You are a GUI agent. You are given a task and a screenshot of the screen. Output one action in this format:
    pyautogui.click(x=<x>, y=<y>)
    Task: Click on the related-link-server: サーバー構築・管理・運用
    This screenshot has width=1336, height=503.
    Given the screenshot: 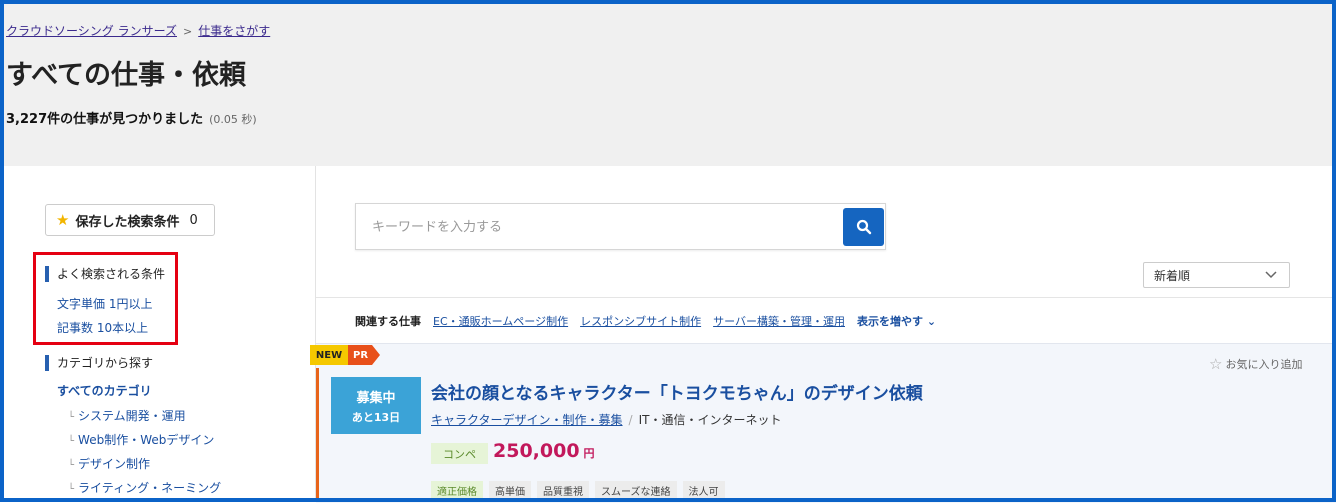 What is the action you would take?
    pyautogui.click(x=779, y=321)
    